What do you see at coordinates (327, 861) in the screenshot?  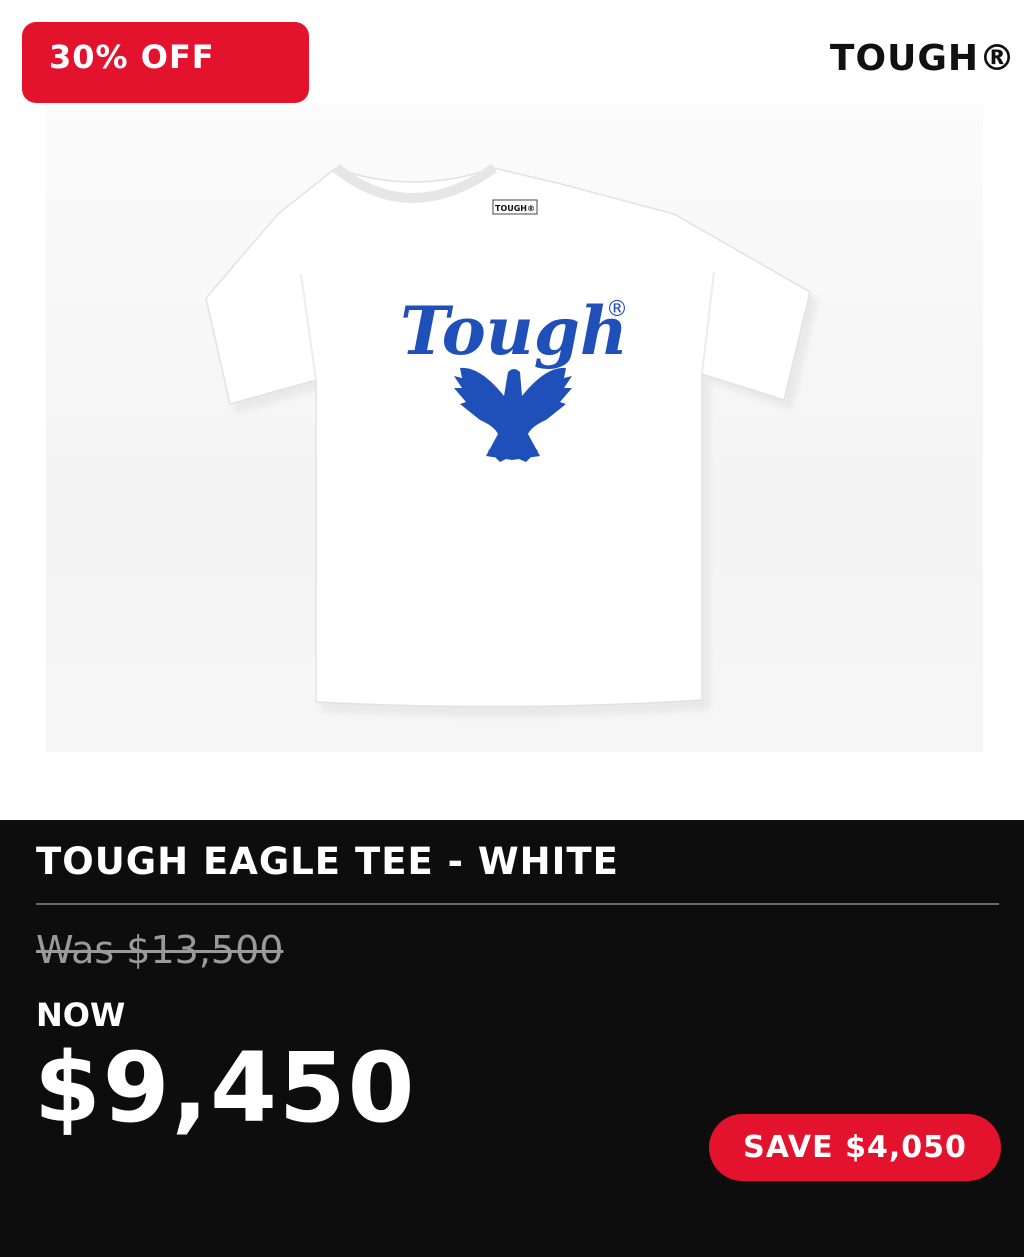 I see `product-title: TOUGH EAGLE TEE - WHITE` at bounding box center [327, 861].